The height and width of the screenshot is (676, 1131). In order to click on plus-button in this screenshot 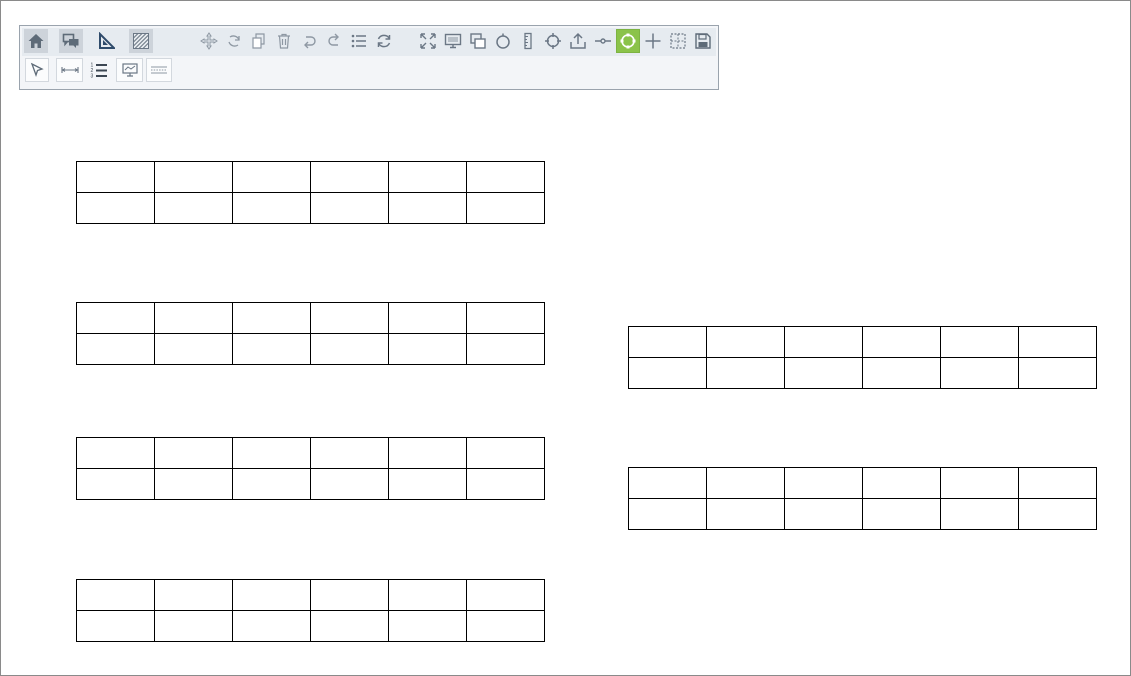, I will do `click(653, 41)`.